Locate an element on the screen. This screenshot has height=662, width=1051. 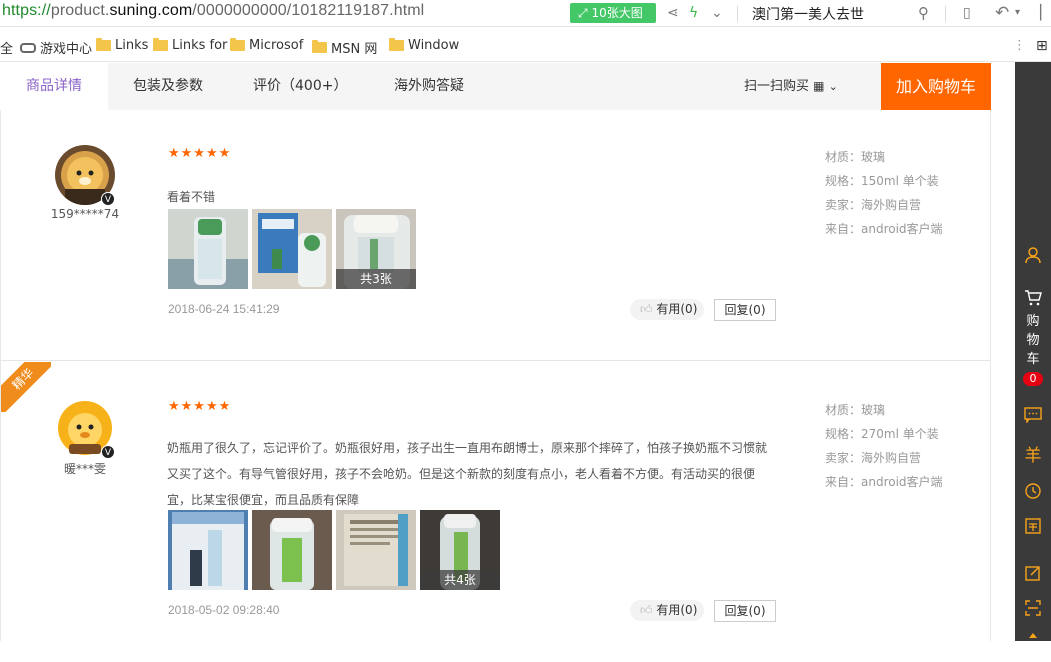
url-scheme: https:// is located at coordinates (26, 10).